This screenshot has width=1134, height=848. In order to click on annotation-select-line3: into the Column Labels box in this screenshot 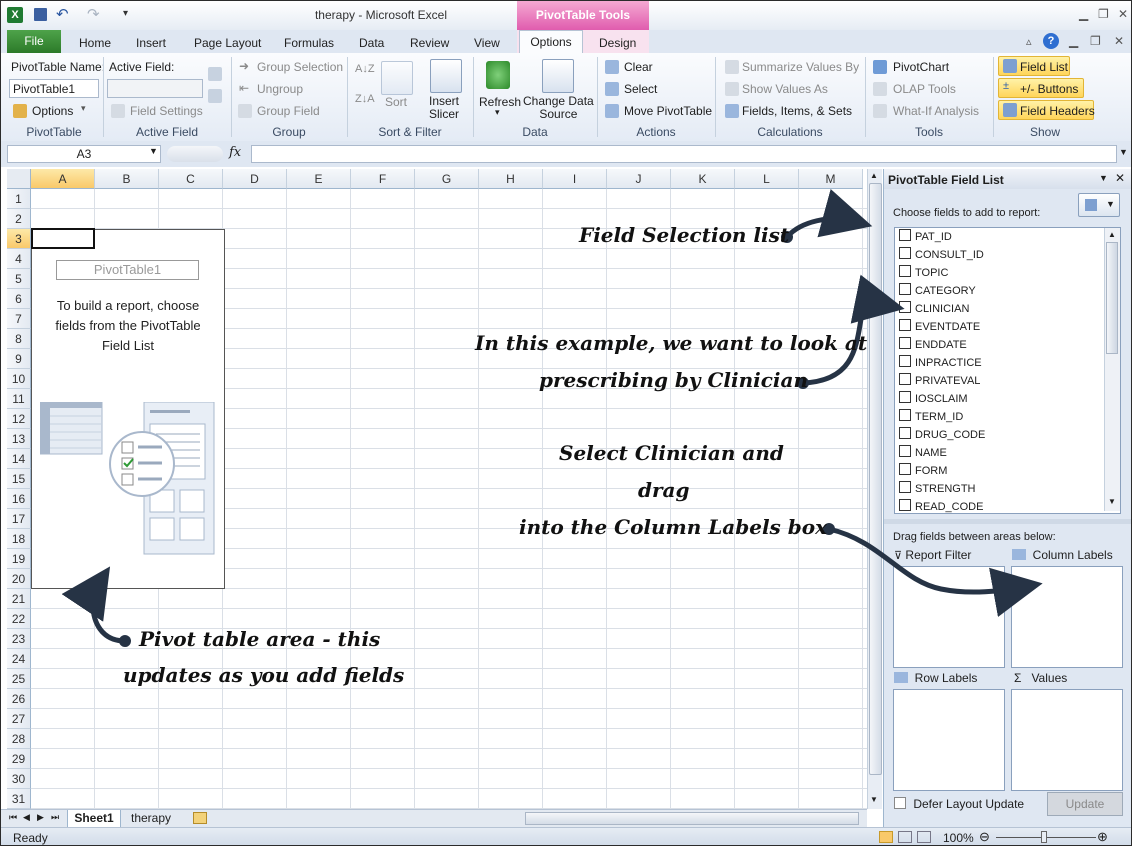, I will do `click(673, 527)`.